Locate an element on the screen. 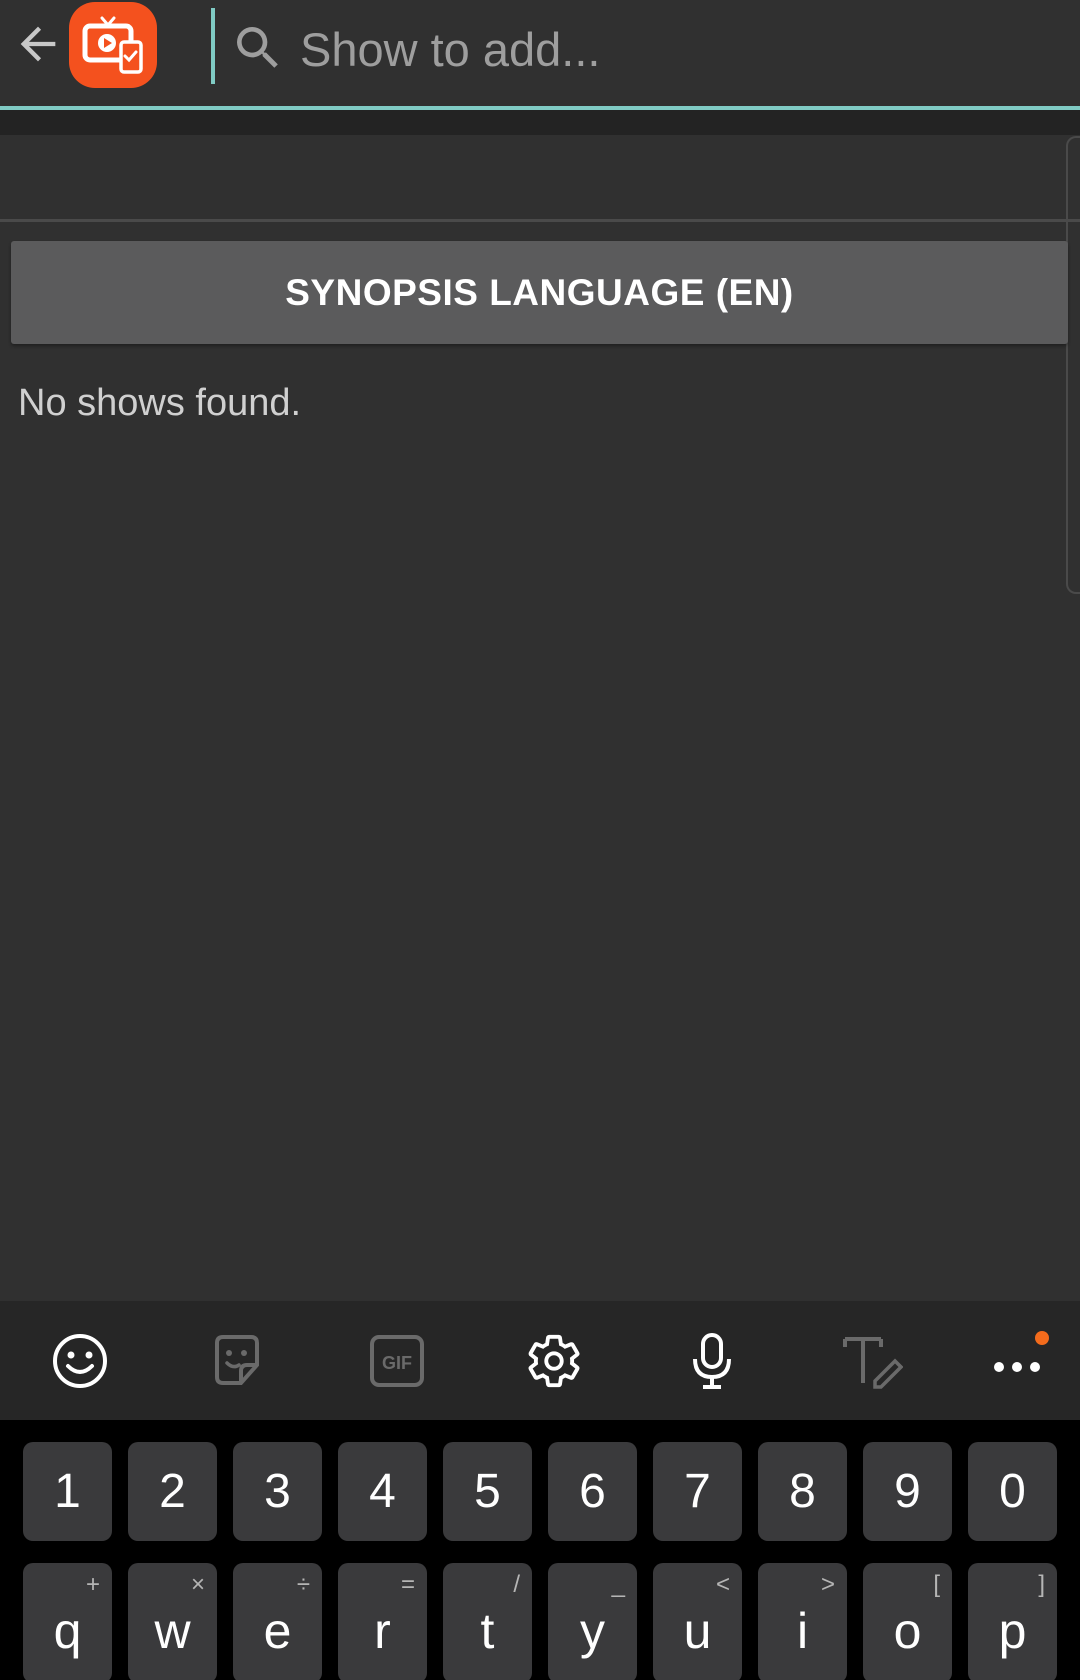  notification-dot is located at coordinates (1042, 1338).